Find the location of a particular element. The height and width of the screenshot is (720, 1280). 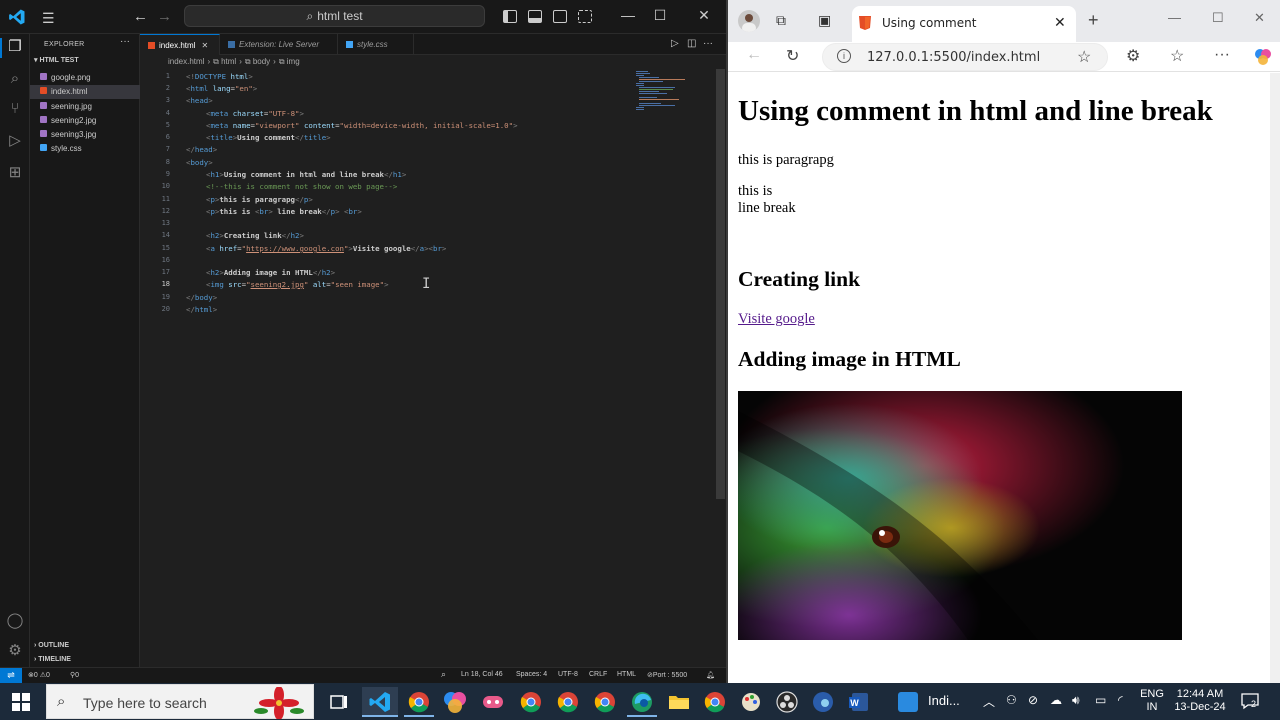

taskbar-search: ⌕ Type here to search is located at coordinates (180, 701).